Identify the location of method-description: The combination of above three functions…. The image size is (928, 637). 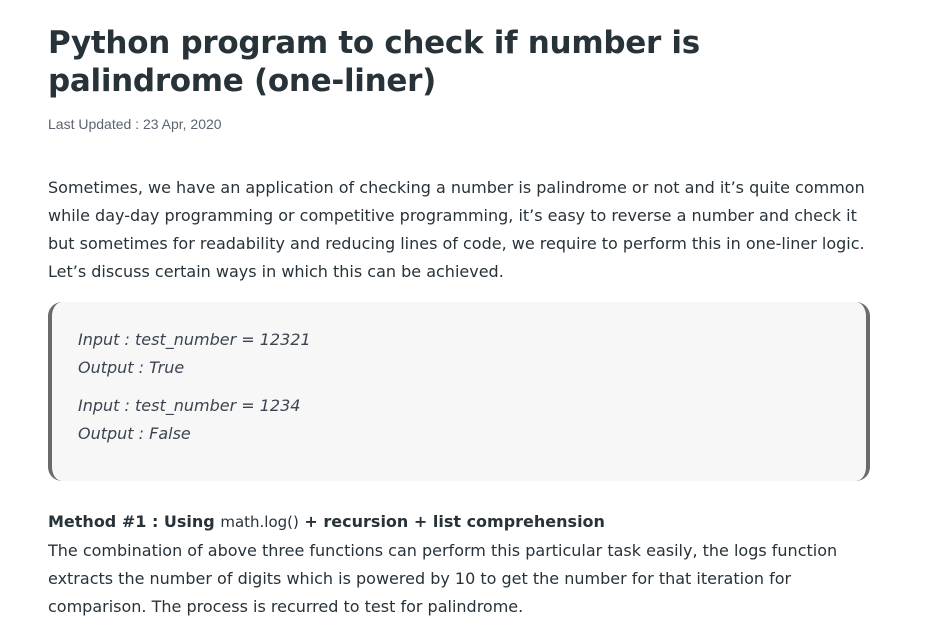
(443, 578).